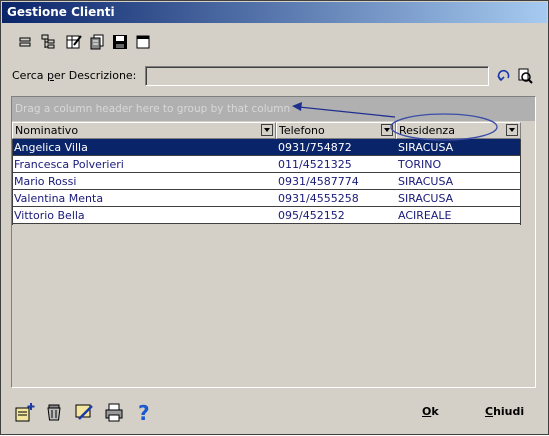 The width and height of the screenshot is (549, 436). I want to click on cell-residenza: ACIREALE, so click(425, 215).